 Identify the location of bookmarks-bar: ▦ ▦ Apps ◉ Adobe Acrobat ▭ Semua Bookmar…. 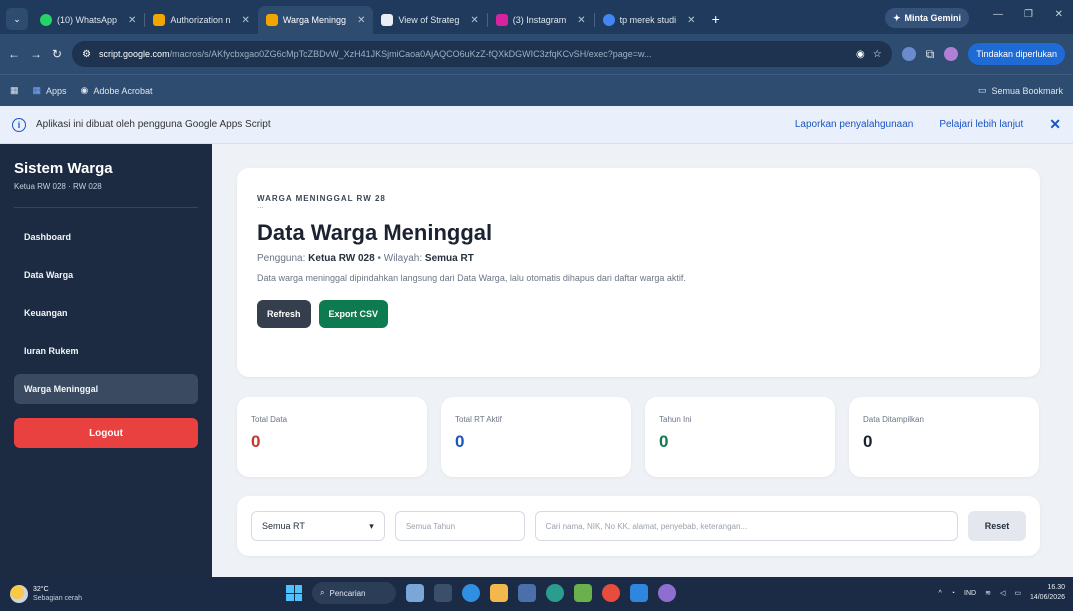
(536, 90).